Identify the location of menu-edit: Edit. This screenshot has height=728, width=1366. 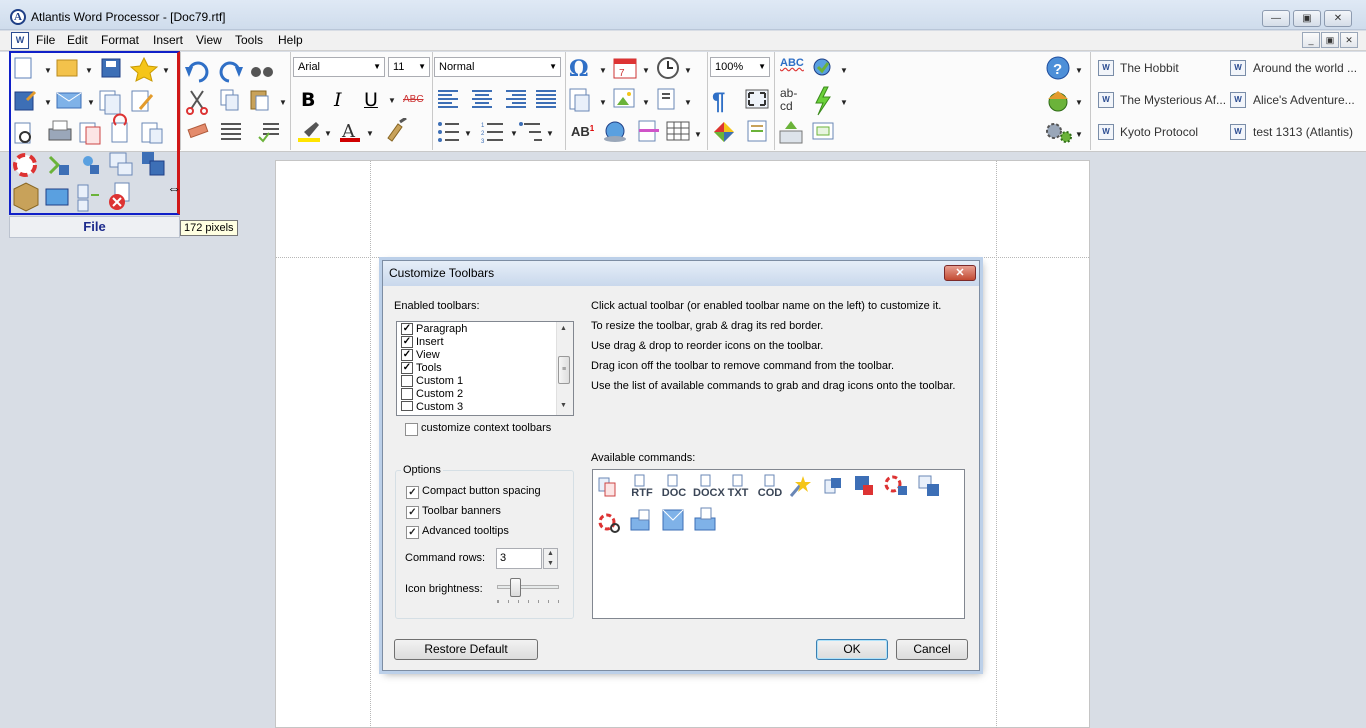
(77, 40).